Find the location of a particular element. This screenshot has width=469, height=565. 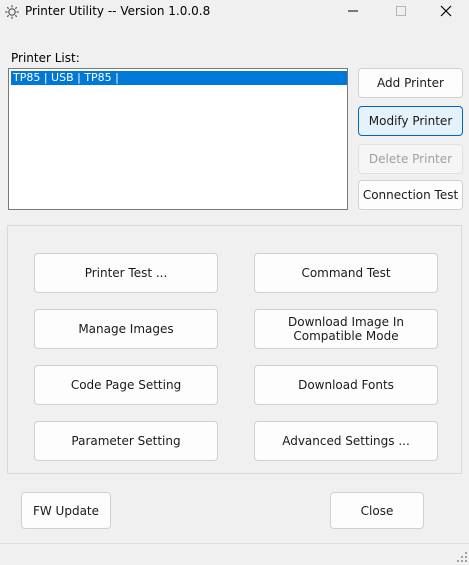

command-test-button: Command Test is located at coordinates (346, 273).